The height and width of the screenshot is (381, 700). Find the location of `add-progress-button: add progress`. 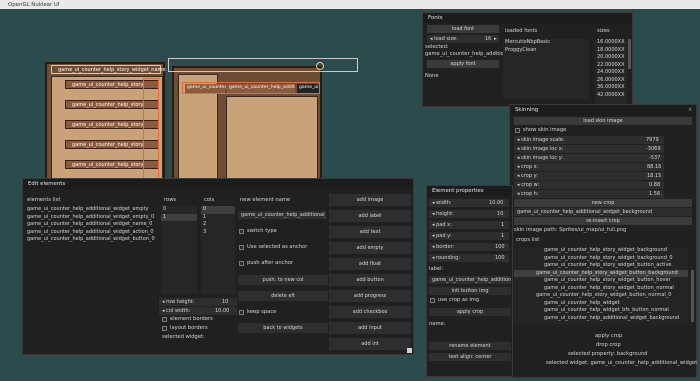

add-progress-button: add progress is located at coordinates (370, 296).